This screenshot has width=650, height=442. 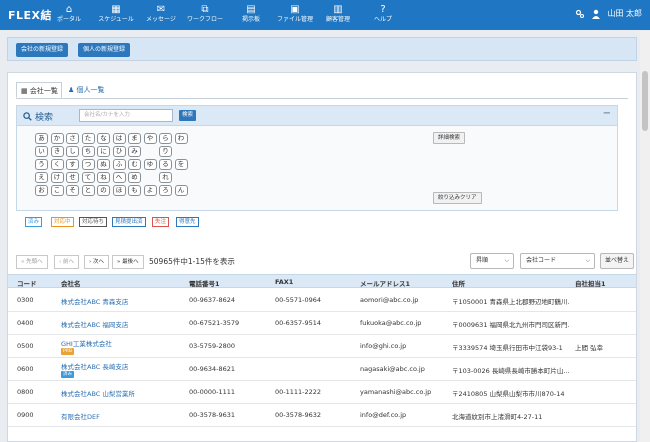 I want to click on nav-item-1: ▦ スケジュール, so click(x=116, y=13).